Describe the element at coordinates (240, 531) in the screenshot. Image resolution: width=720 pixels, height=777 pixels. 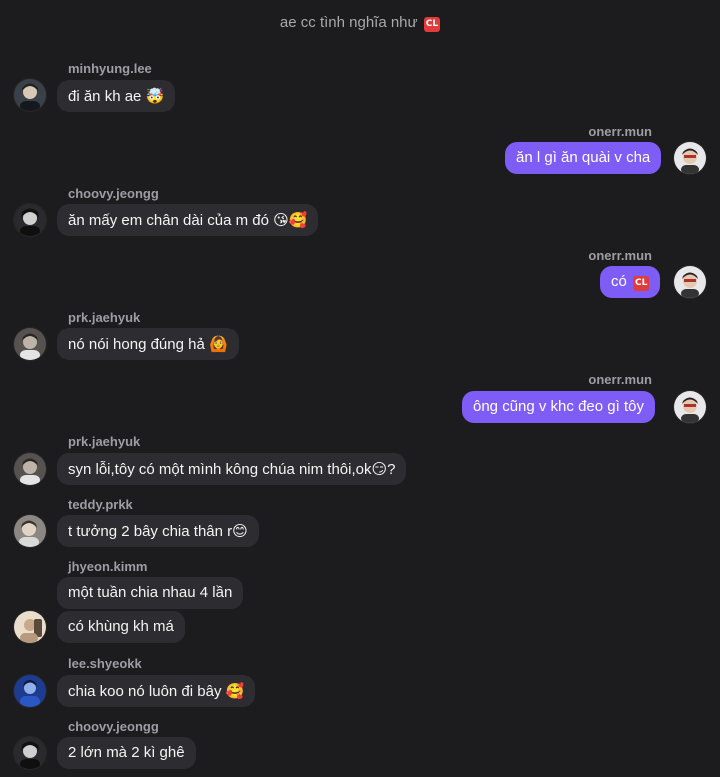
I see `smiling-face-emoji-icon: 😊` at that location.